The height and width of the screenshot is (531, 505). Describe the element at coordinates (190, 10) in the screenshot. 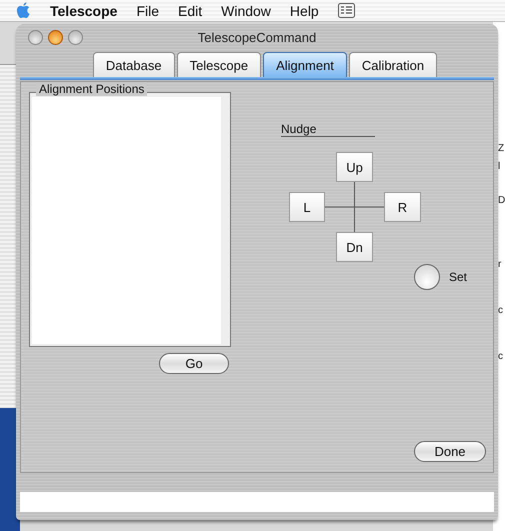

I see `menu-item: Edit` at that location.